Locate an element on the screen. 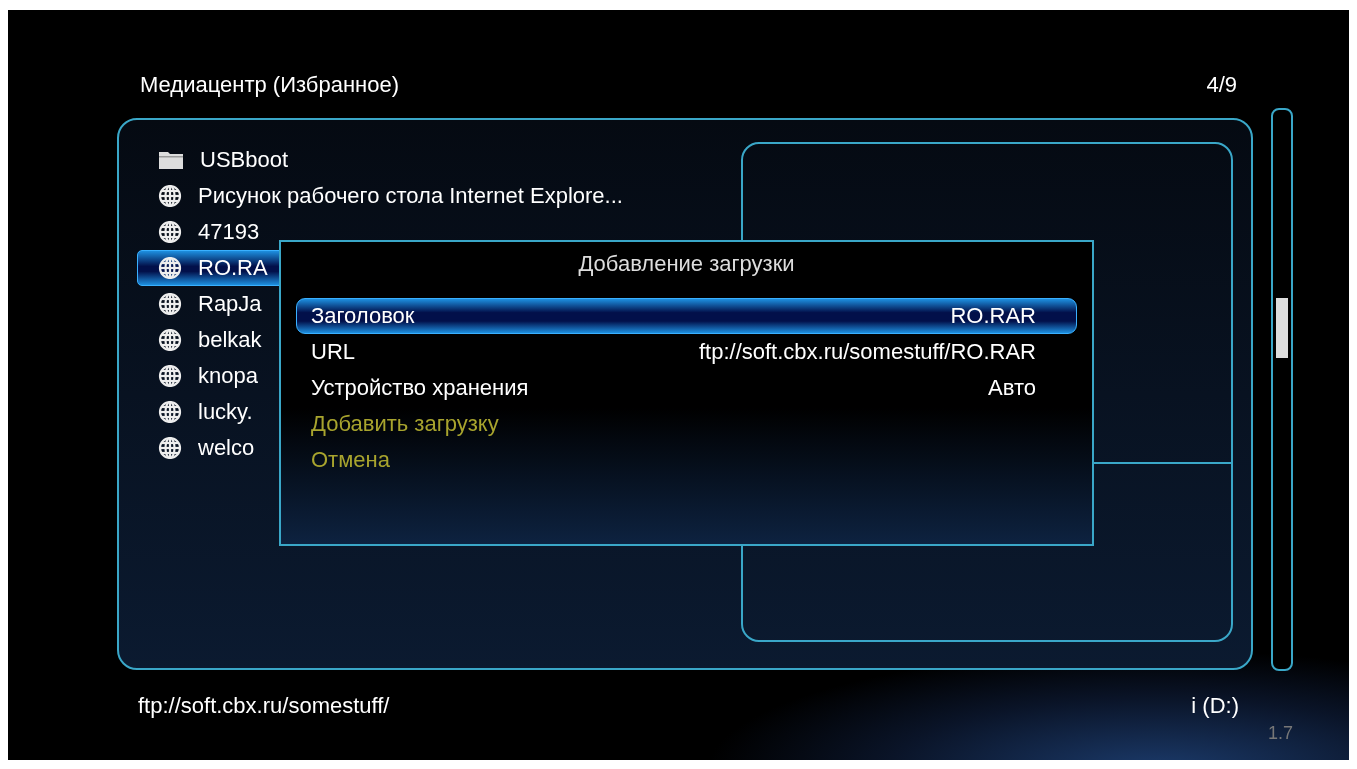  device-label: i (D:) is located at coordinates (1215, 706).